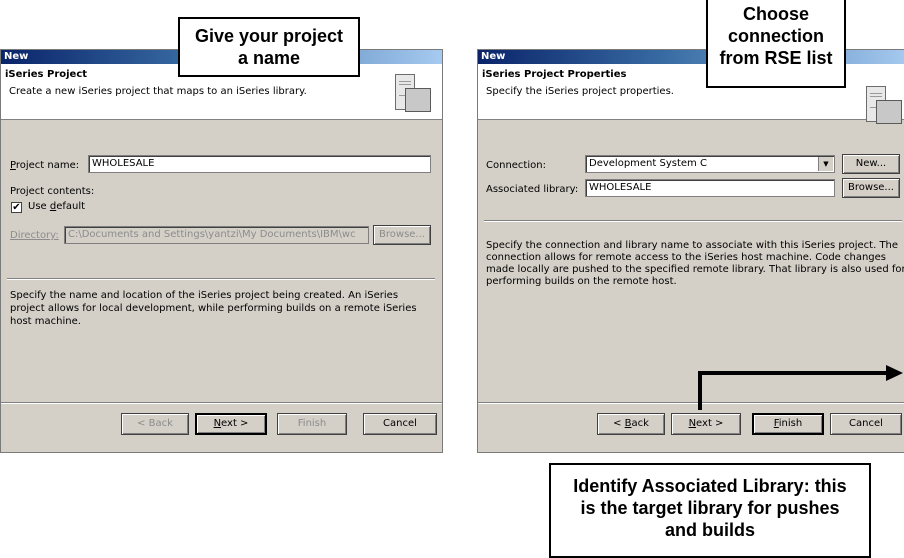 The width and height of the screenshot is (904, 558). What do you see at coordinates (52, 191) in the screenshot?
I see `project-contents-label: Project contents:` at bounding box center [52, 191].